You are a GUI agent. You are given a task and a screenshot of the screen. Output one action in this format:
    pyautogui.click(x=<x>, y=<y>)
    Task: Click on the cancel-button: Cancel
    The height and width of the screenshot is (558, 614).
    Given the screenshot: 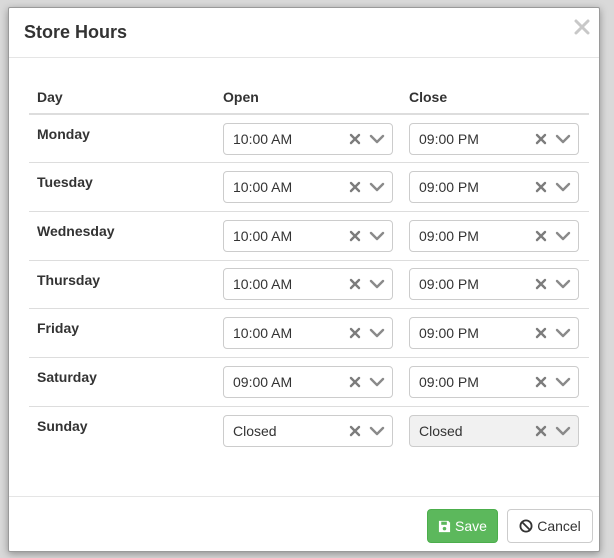 What is the action you would take?
    pyautogui.click(x=550, y=526)
    